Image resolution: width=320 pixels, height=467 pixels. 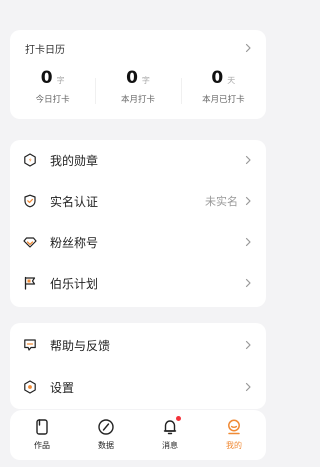 What do you see at coordinates (74, 242) in the screenshot?
I see `menu-label: 粉丝称号` at bounding box center [74, 242].